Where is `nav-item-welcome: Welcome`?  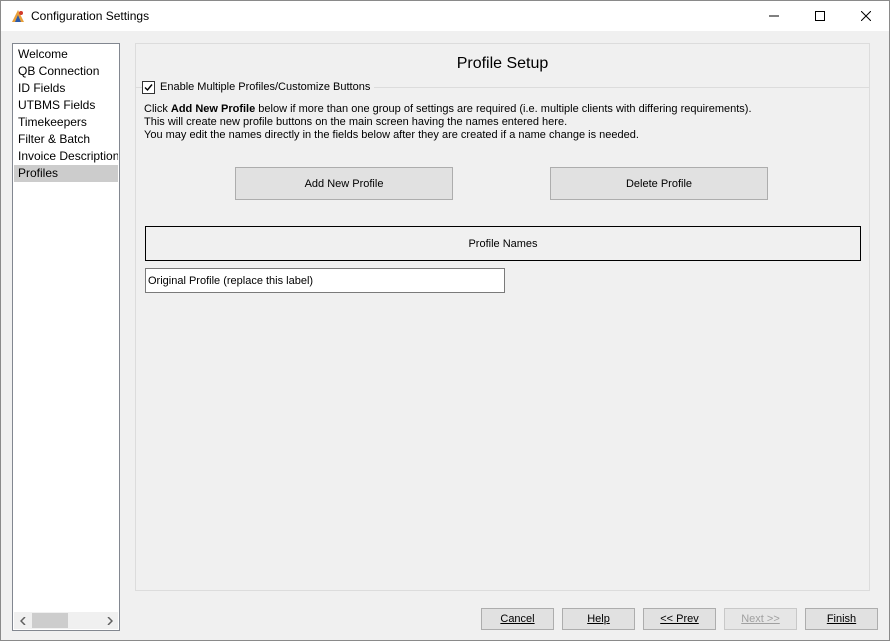 nav-item-welcome: Welcome is located at coordinates (66, 54).